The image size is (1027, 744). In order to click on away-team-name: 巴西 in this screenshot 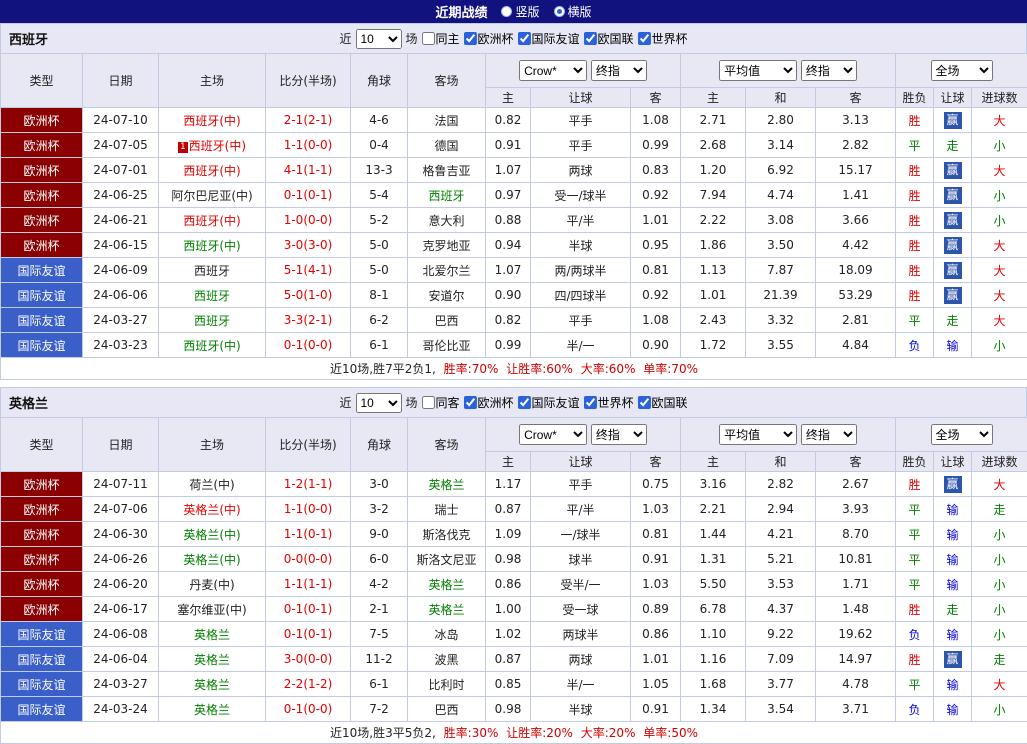, I will do `click(446, 710)`.